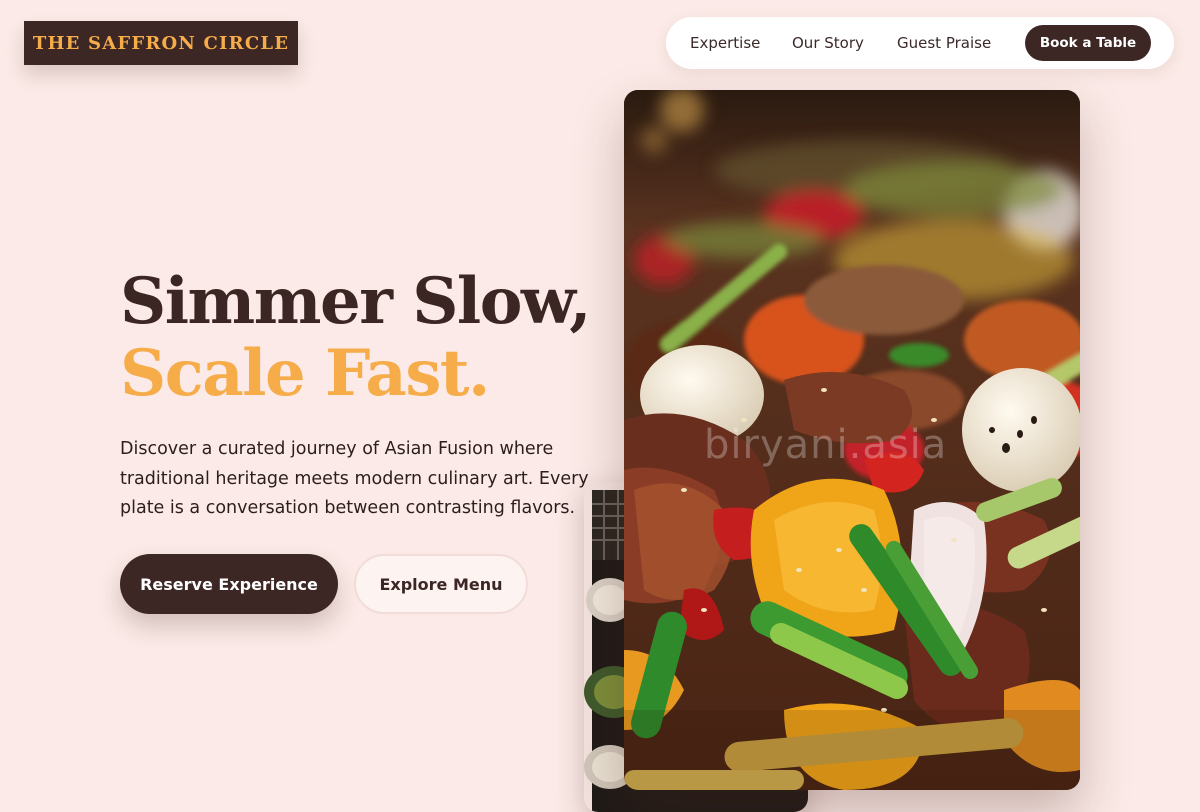 The image size is (1200, 812). What do you see at coordinates (229, 584) in the screenshot?
I see `reserve-experience-button: Reserve Experience` at bounding box center [229, 584].